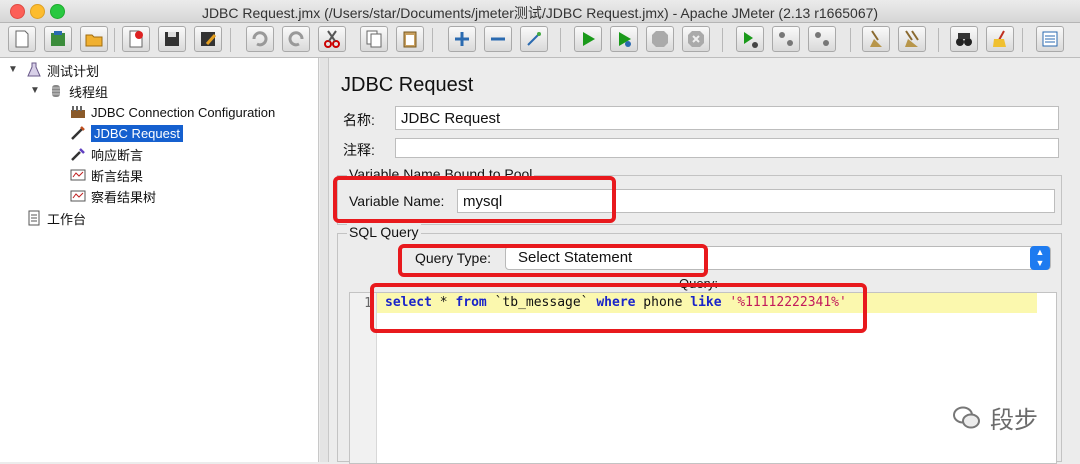 The height and width of the screenshot is (464, 1080). I want to click on highlight-query, so click(618, 308).